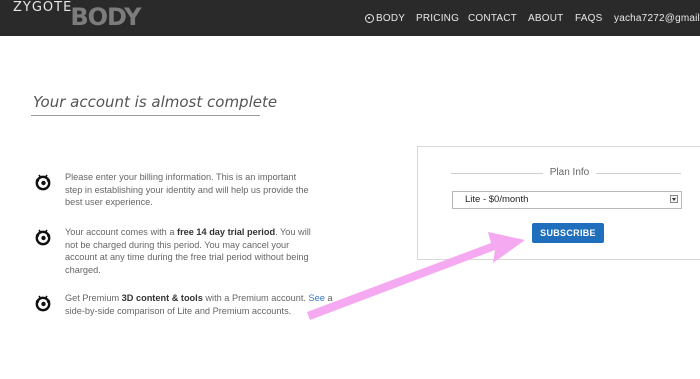  Describe the element at coordinates (559, 172) in the screenshot. I see `panel-title: Plan Info` at that location.